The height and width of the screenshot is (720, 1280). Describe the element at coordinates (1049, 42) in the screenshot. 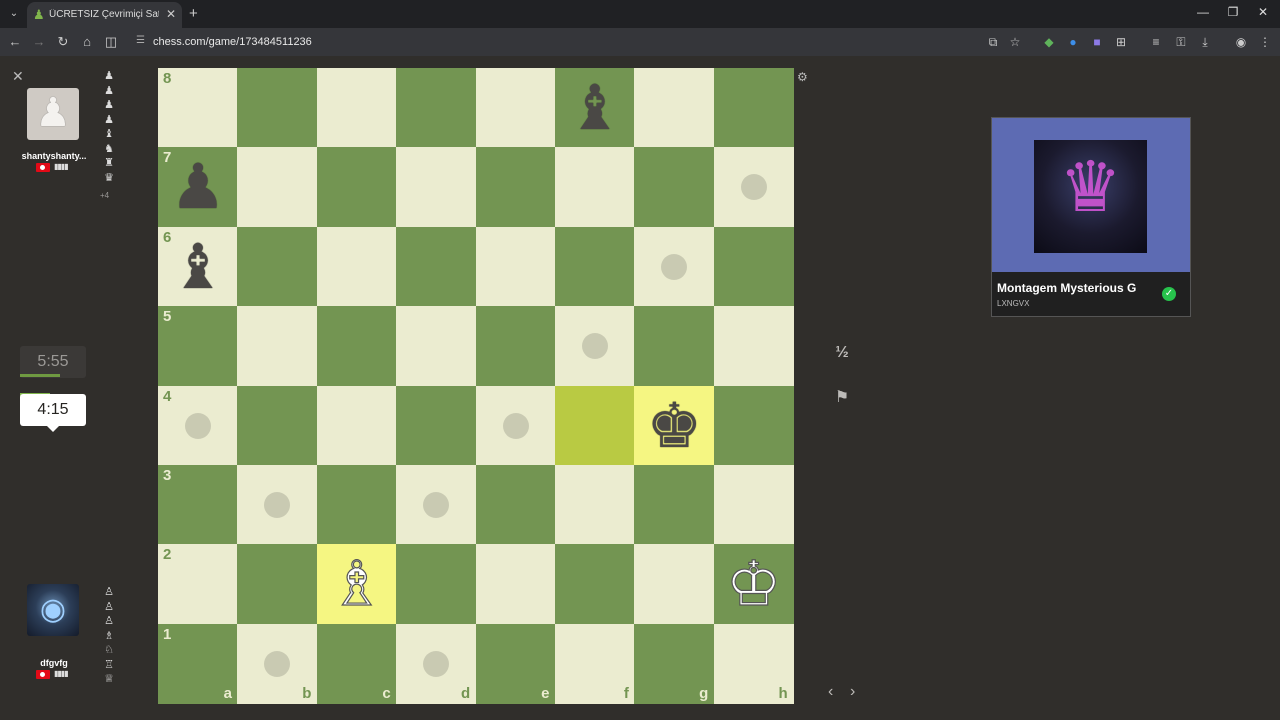

I see `extension-icon: ◆` at that location.